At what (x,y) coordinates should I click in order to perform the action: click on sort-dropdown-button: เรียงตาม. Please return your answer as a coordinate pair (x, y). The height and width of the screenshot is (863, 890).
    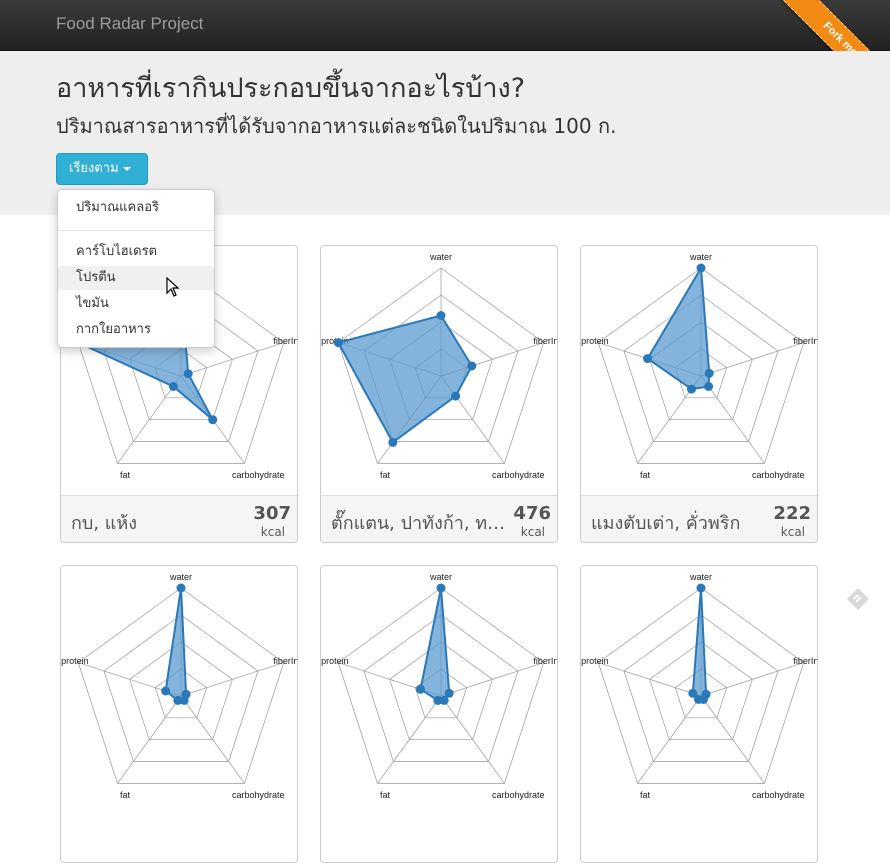
    Looking at the image, I should click on (102, 169).